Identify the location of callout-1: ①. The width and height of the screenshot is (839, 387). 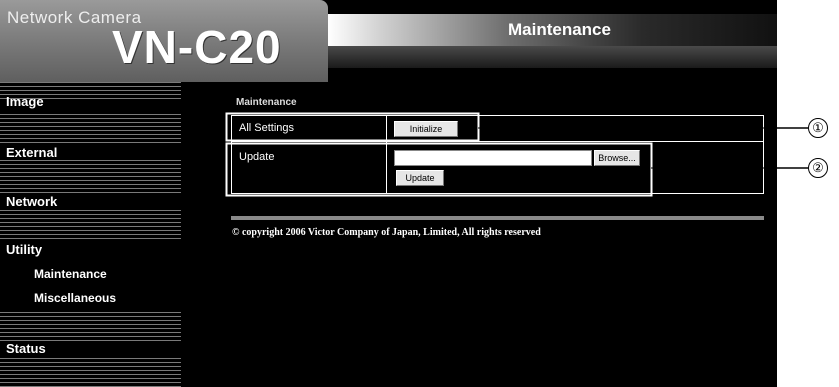
(818, 128).